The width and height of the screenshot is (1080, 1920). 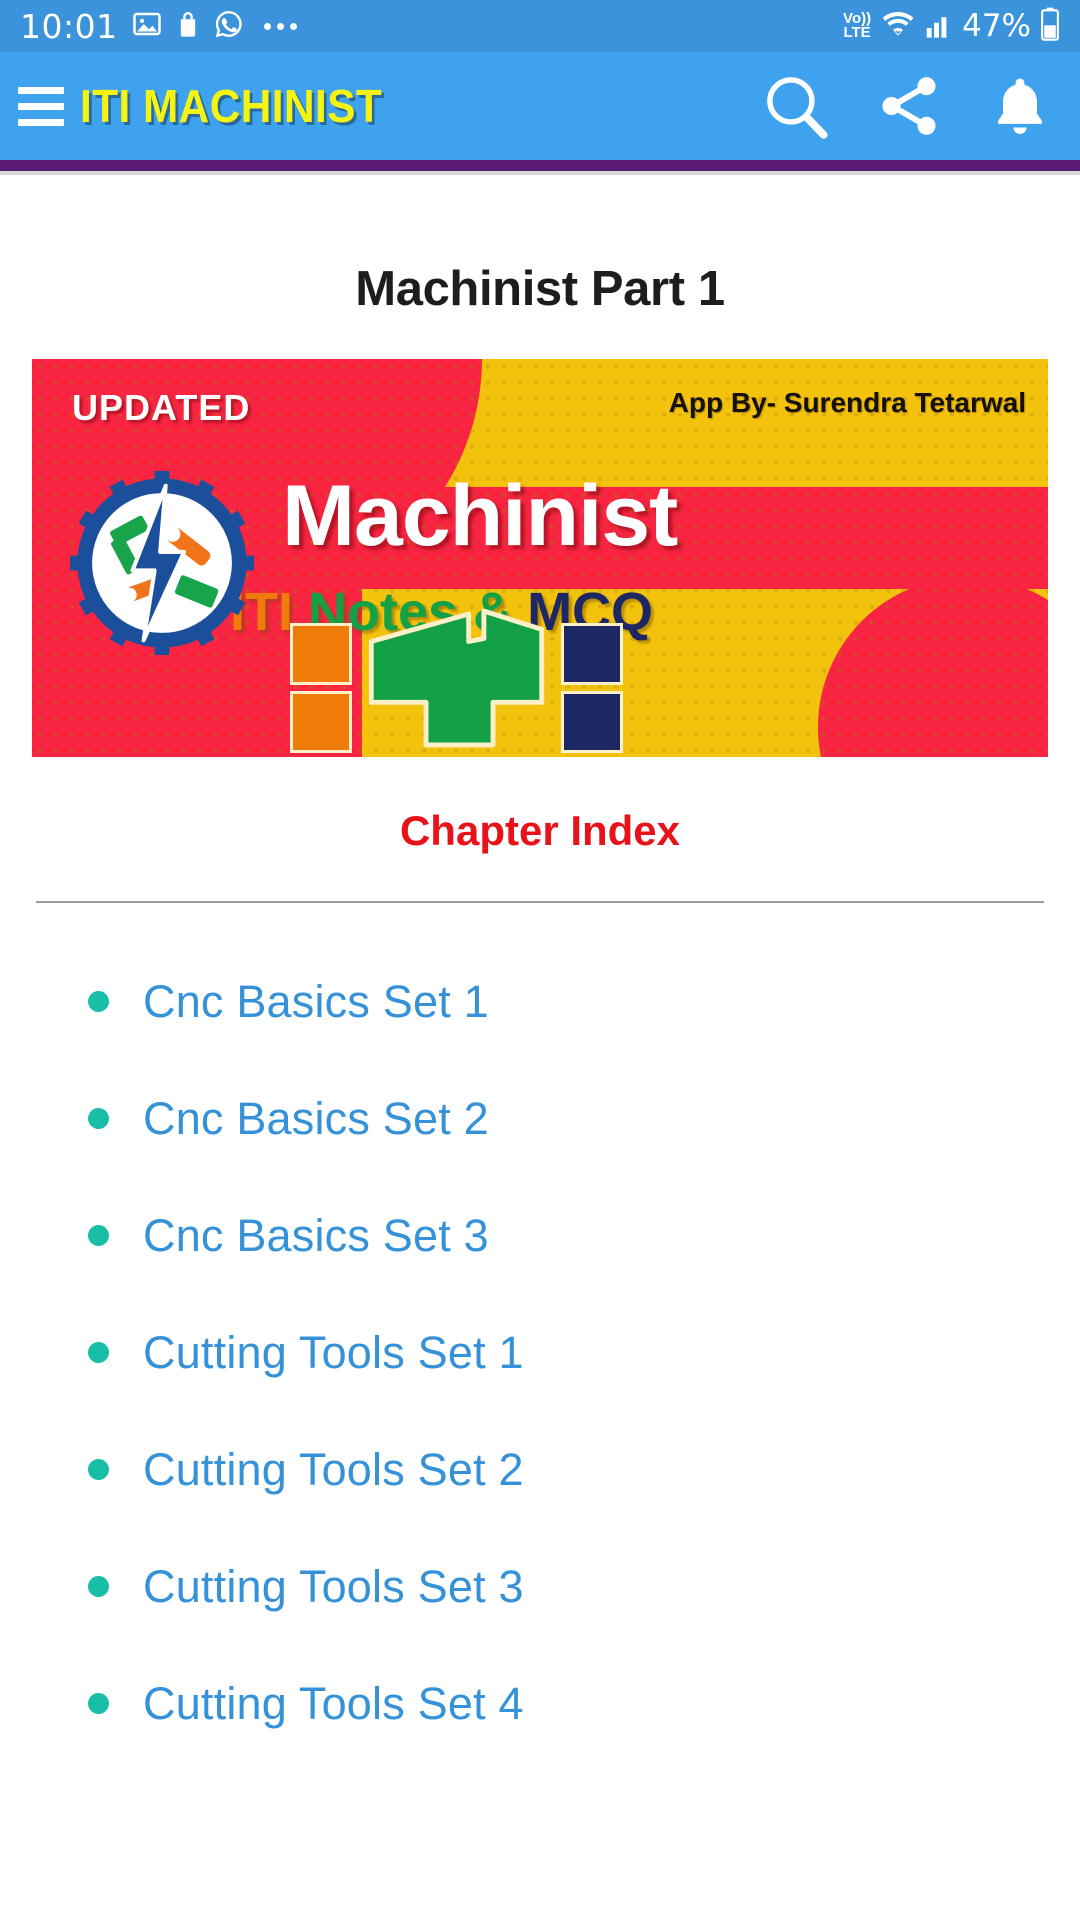 What do you see at coordinates (898, 26) in the screenshot?
I see `wifi-icon` at bounding box center [898, 26].